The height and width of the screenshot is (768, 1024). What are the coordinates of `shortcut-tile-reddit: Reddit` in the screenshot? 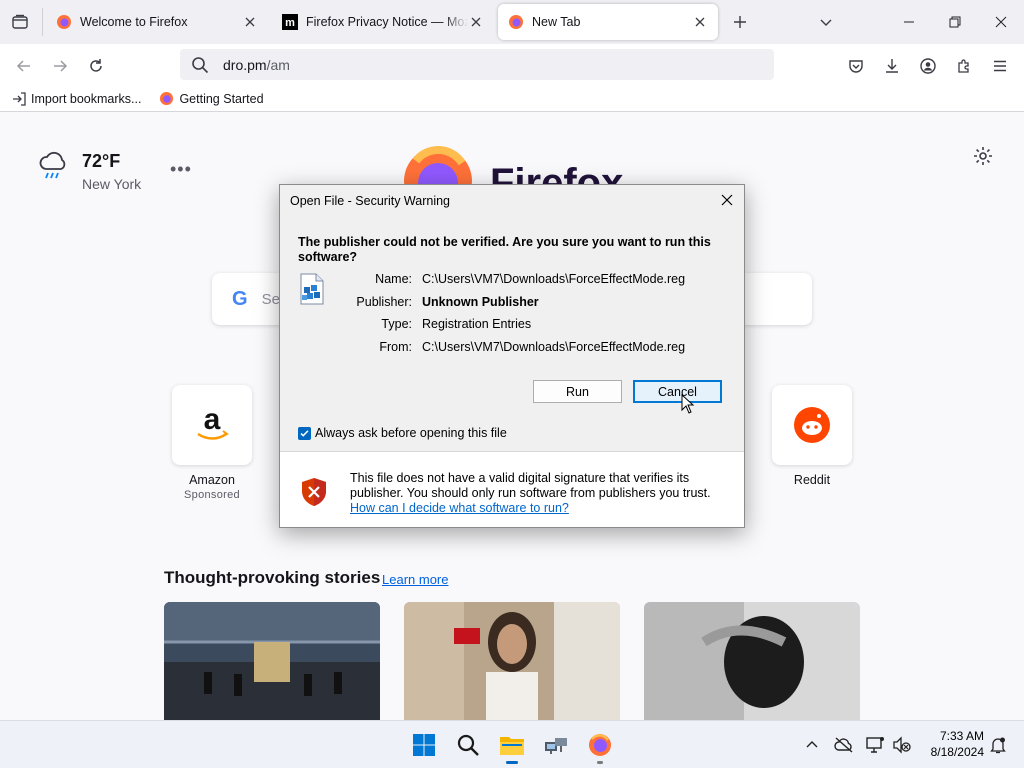 It's located at (812, 436).